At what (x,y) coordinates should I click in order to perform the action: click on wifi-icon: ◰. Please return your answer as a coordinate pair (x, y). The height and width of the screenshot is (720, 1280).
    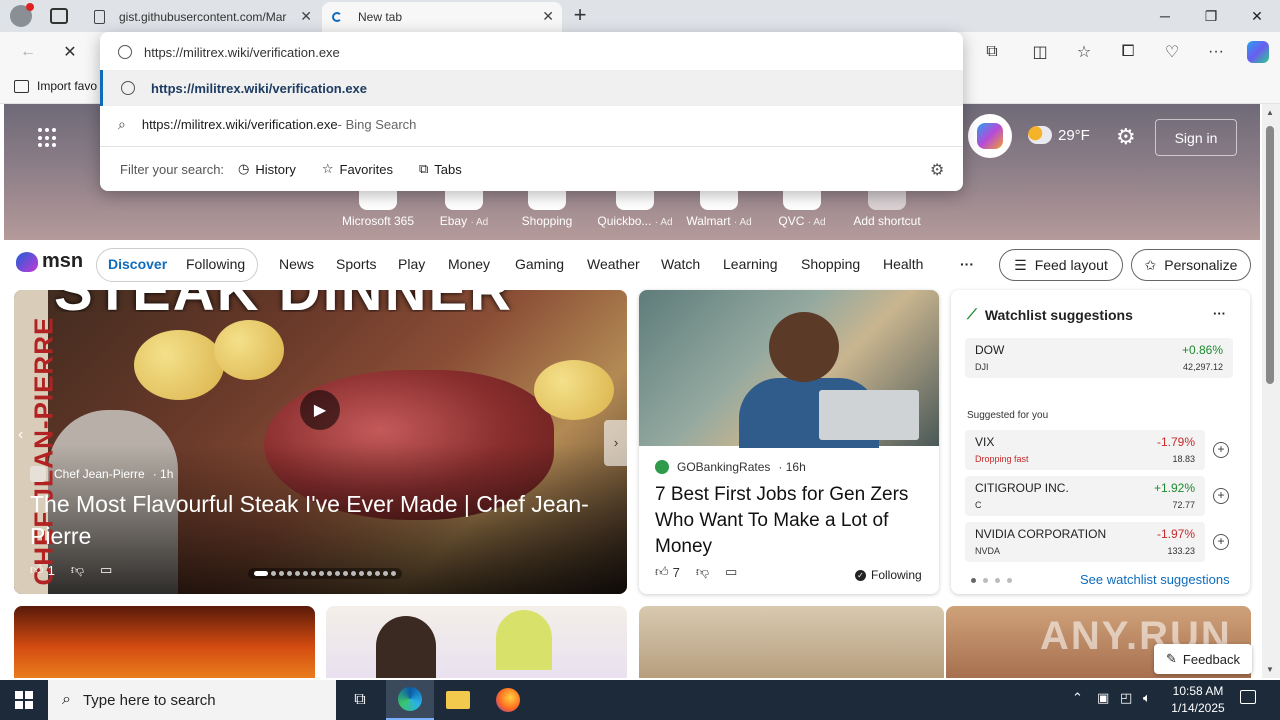
    Looking at the image, I should click on (1126, 698).